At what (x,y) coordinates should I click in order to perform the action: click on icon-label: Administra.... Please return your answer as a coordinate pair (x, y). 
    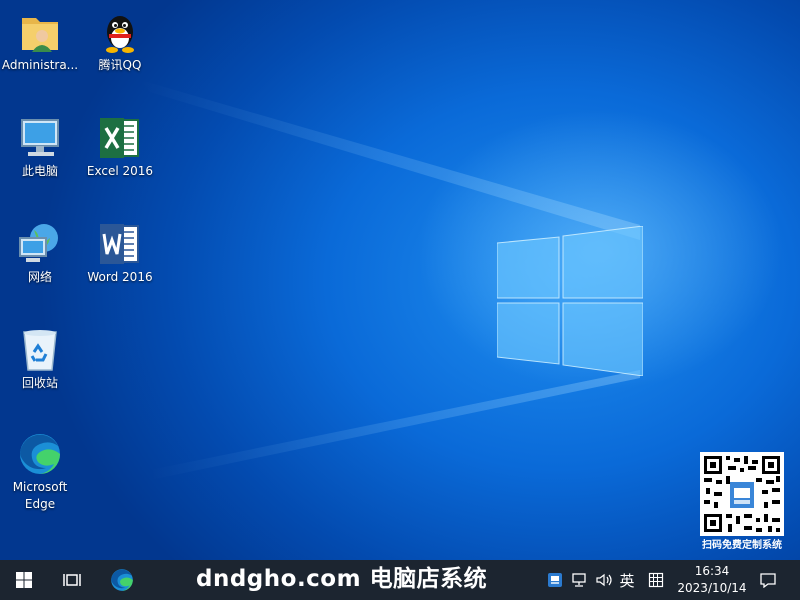
    Looking at the image, I should click on (40, 65).